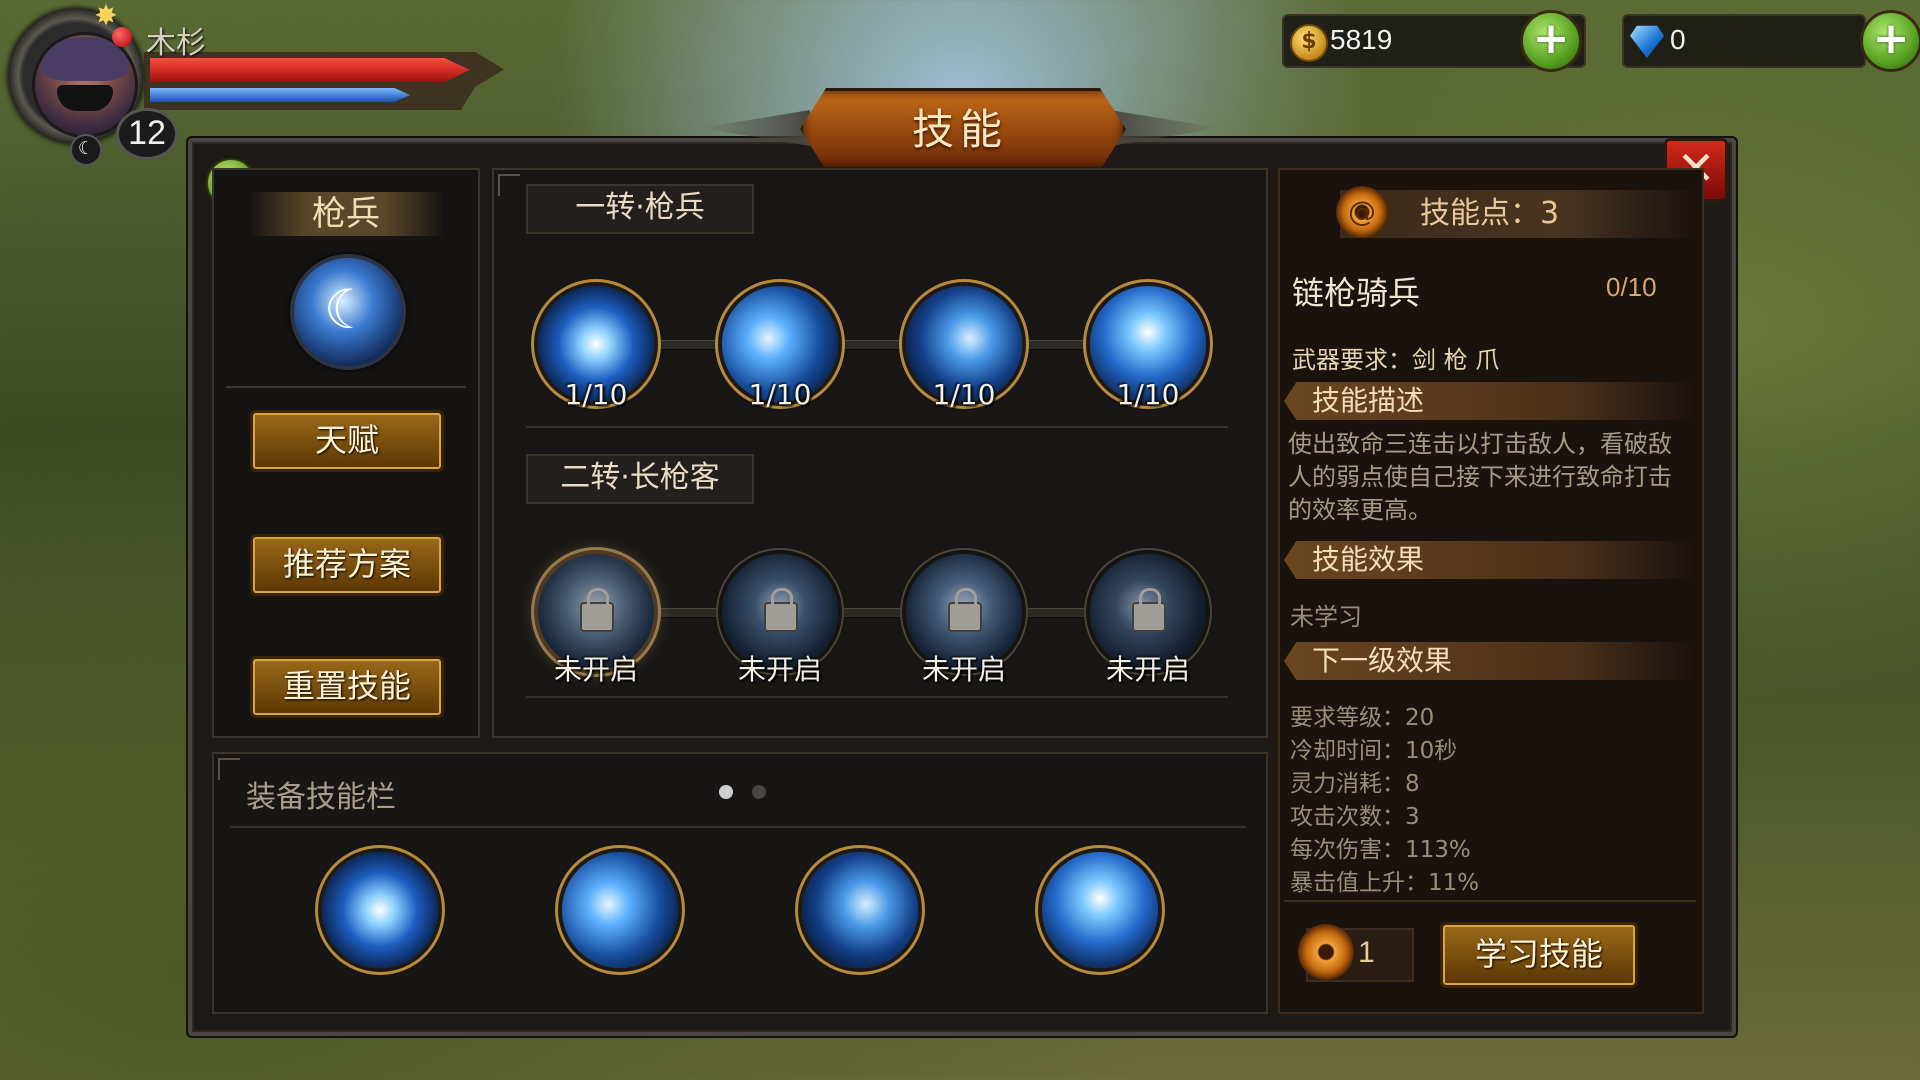 Image resolution: width=1920 pixels, height=1080 pixels. Describe the element at coordinates (1355, 817) in the screenshot. I see `stat-hit-count: 攻击次数：3` at that location.